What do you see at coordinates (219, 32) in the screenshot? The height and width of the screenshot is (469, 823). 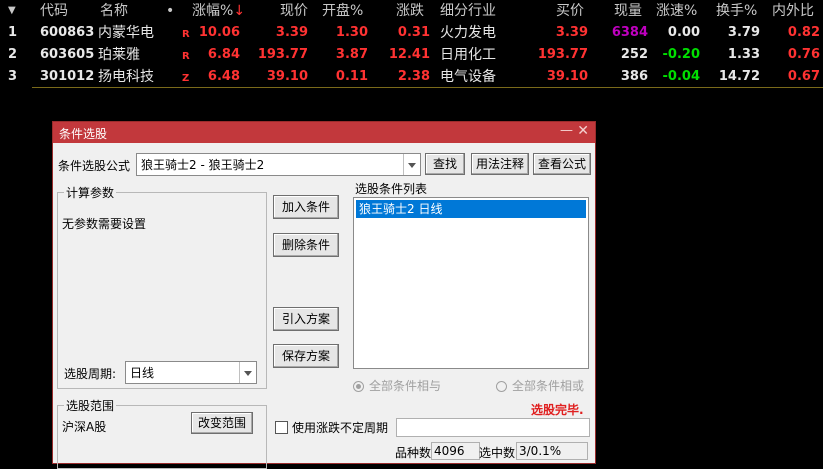 I see `change-pct: 10.06` at bounding box center [219, 32].